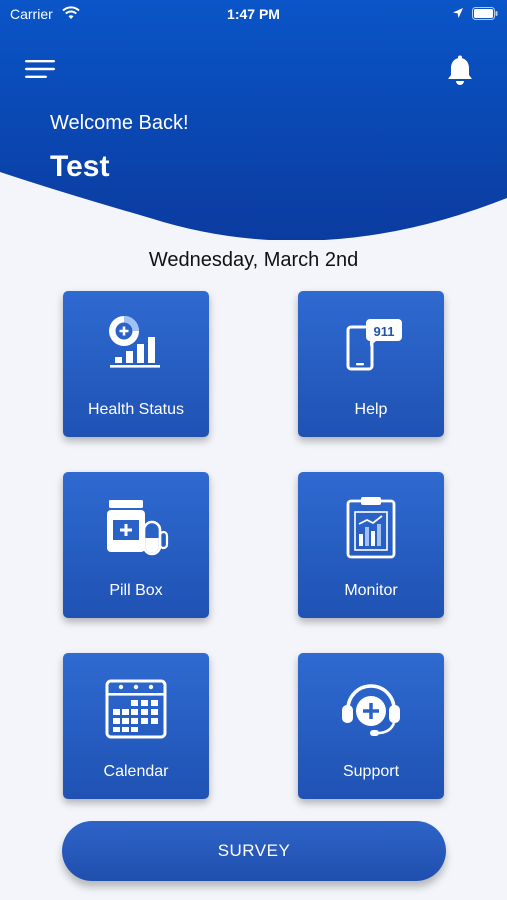 Image resolution: width=507 pixels, height=900 pixels. Describe the element at coordinates (374, 345) in the screenshot. I see `phone-911-icon: 911` at that location.